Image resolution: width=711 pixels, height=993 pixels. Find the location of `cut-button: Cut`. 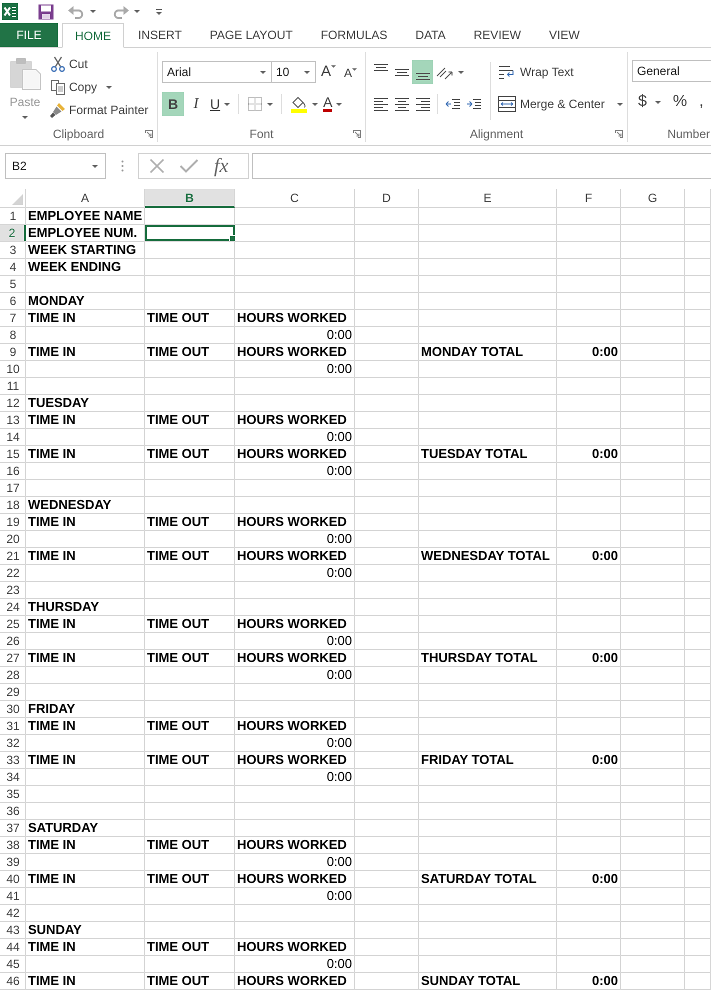

cut-button: Cut is located at coordinates (69, 64).